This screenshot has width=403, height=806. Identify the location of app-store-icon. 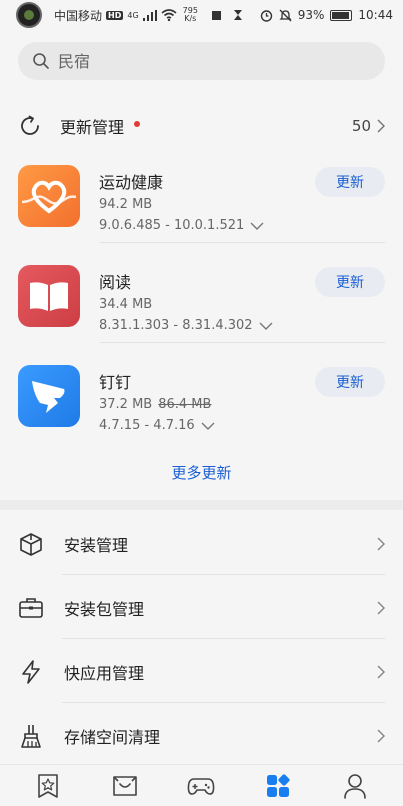
(125, 785).